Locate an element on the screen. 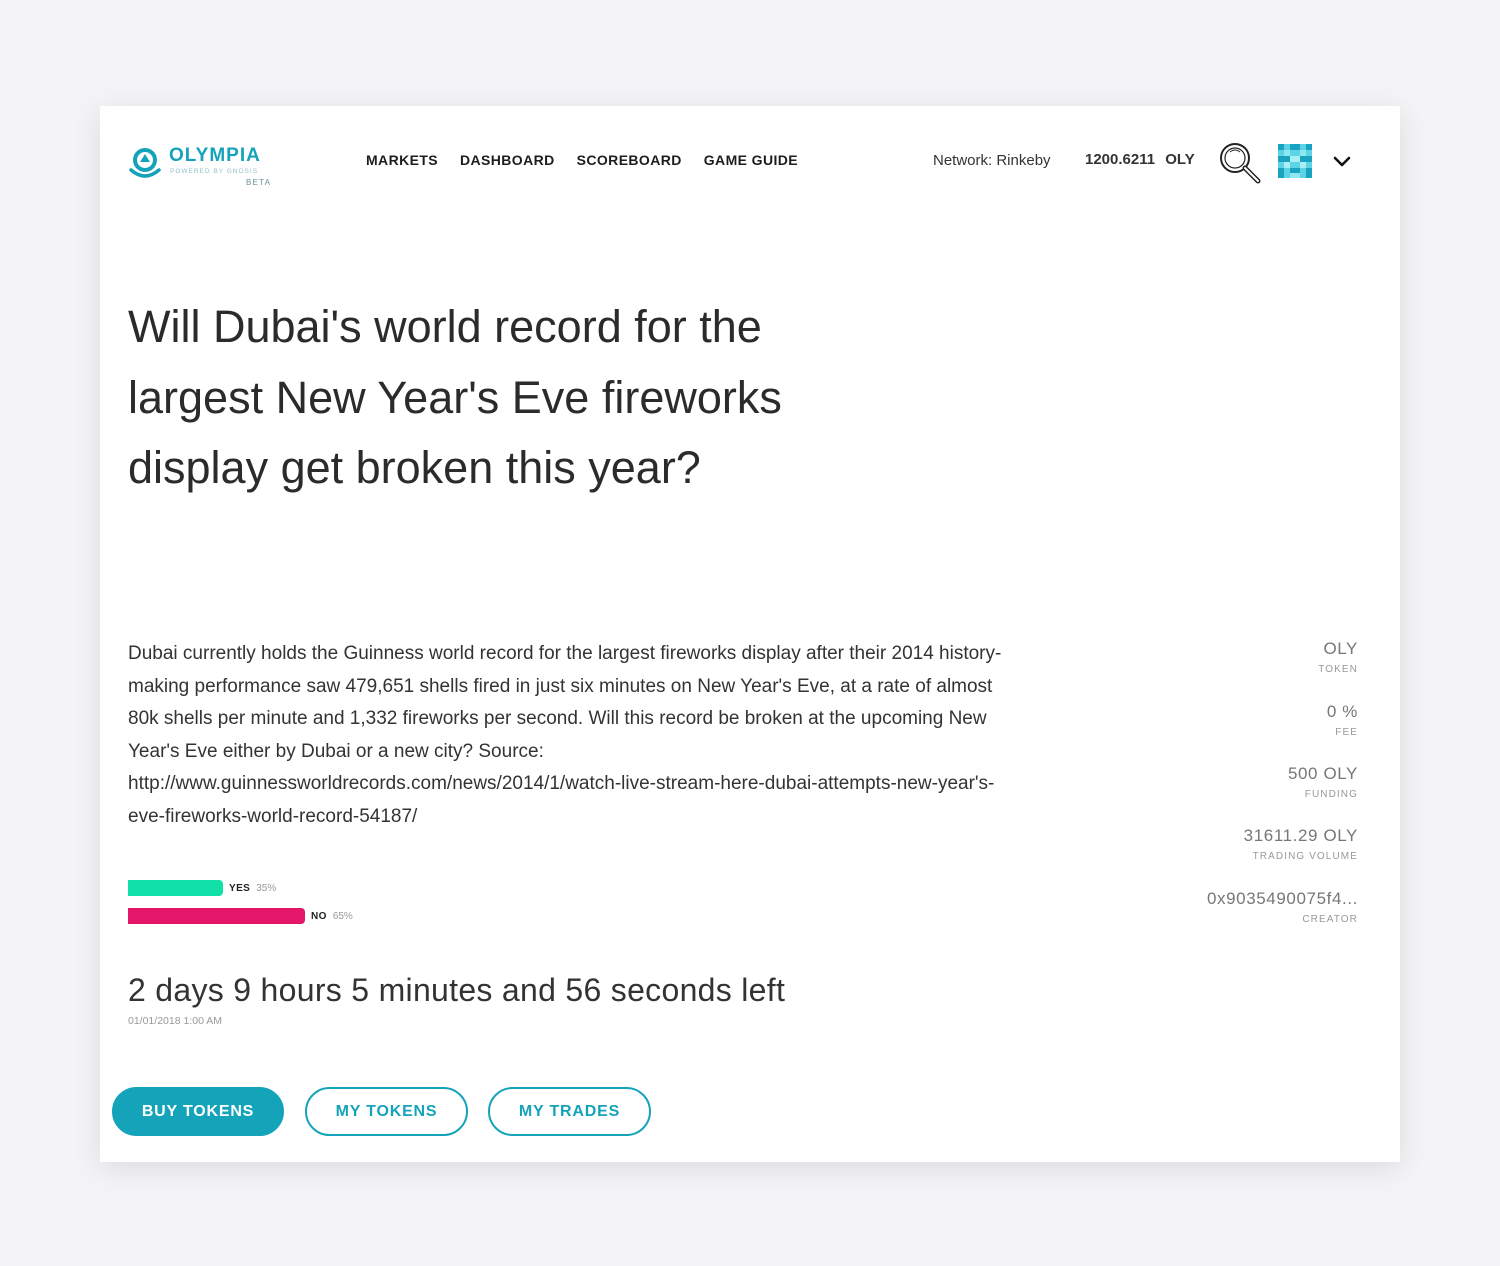 Image resolution: width=1500 pixels, height=1266 pixels. stat-trading-volume: 31611.29 OLY TRADING VOLUME is located at coordinates (1301, 844).